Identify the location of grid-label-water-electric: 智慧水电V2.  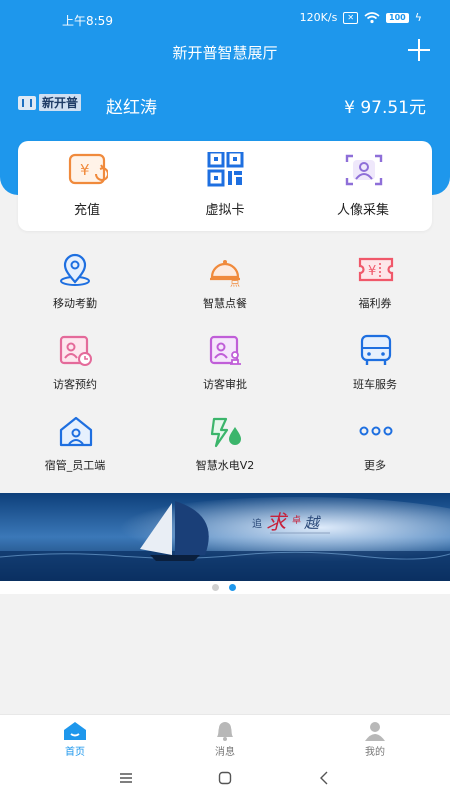
(225, 465).